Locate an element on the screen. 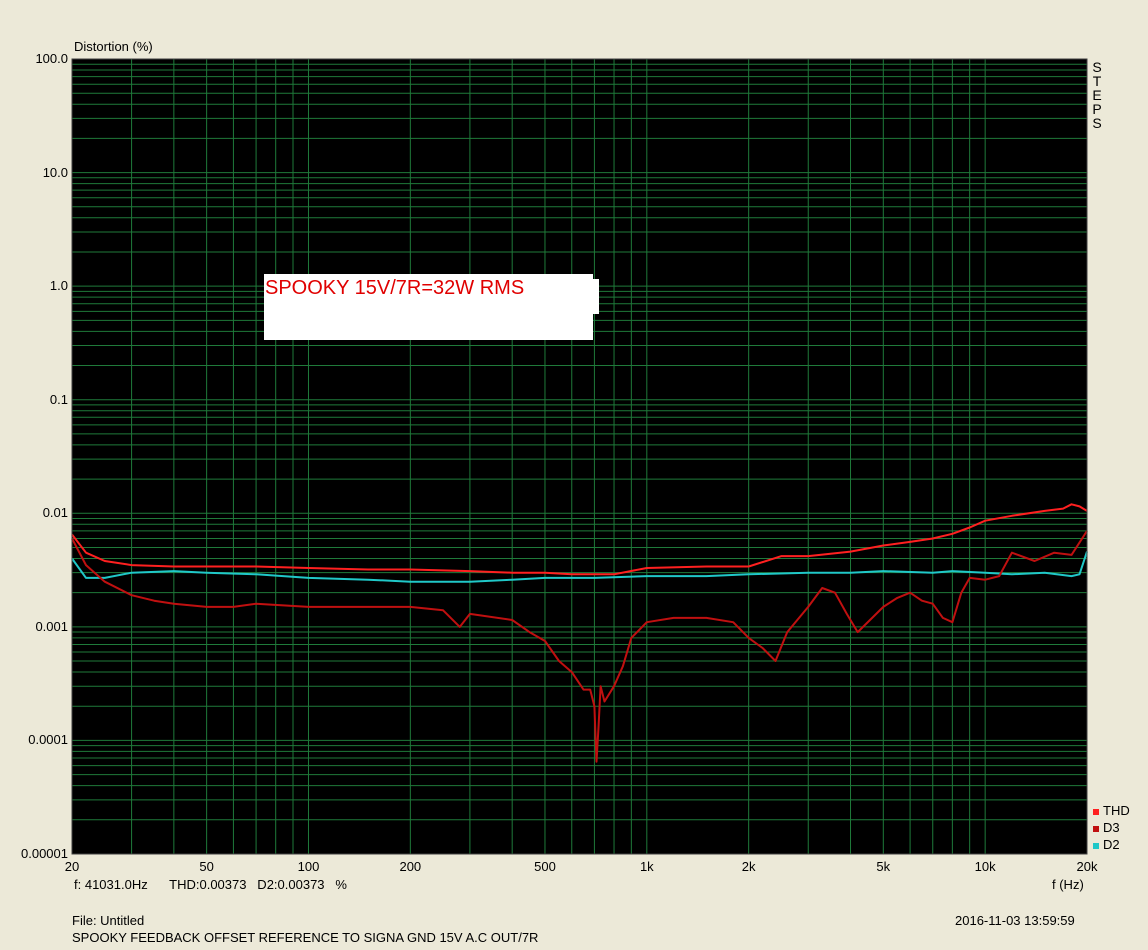  legend-label-thd: THD is located at coordinates (1116, 810).